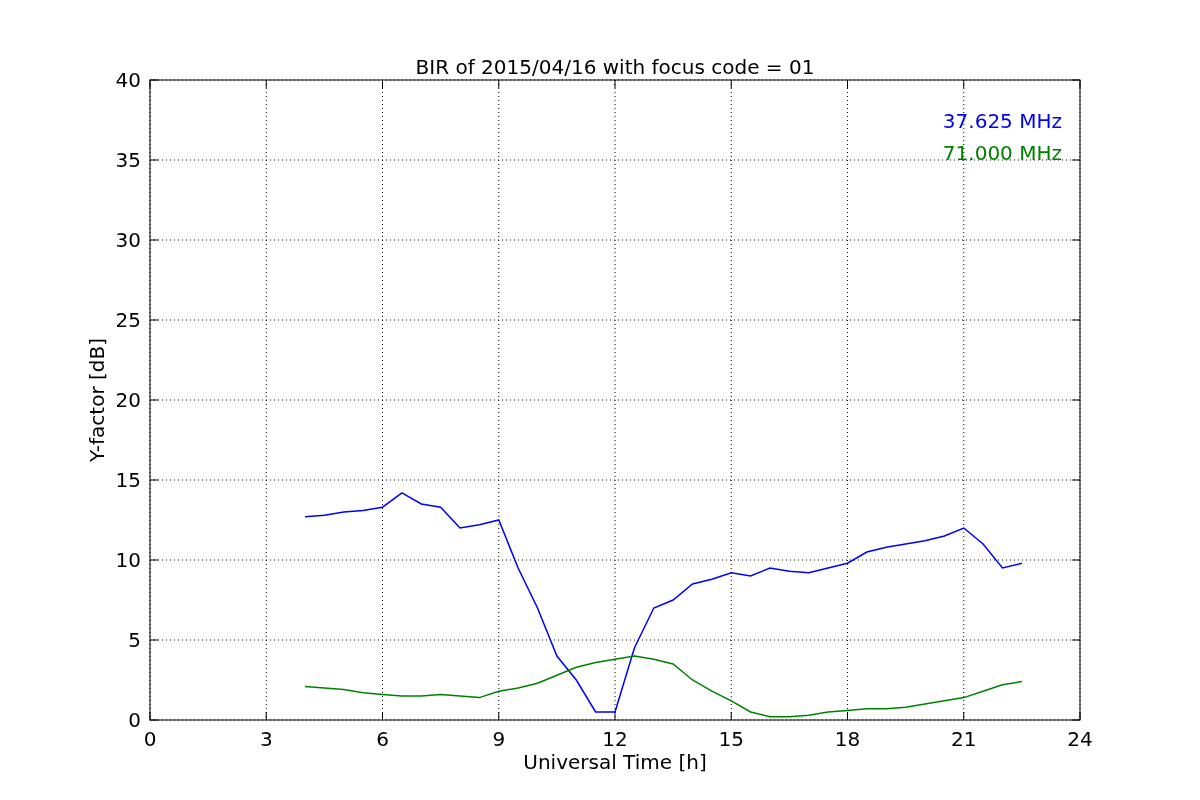 Image resolution: width=1200 pixels, height=800 pixels. Describe the element at coordinates (1002, 153) in the screenshot. I see `legend-label: 71.000 MHz` at that location.